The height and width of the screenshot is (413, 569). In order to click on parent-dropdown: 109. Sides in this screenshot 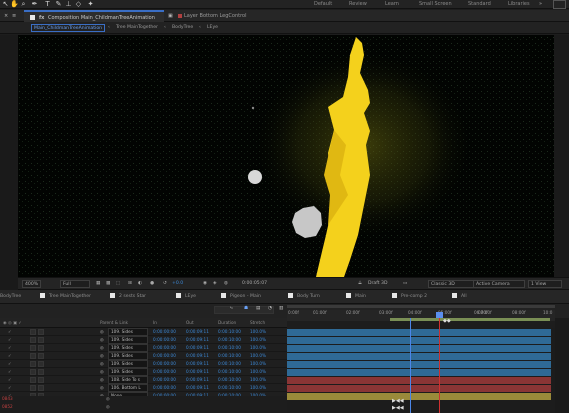, I will do `click(128, 340)`.